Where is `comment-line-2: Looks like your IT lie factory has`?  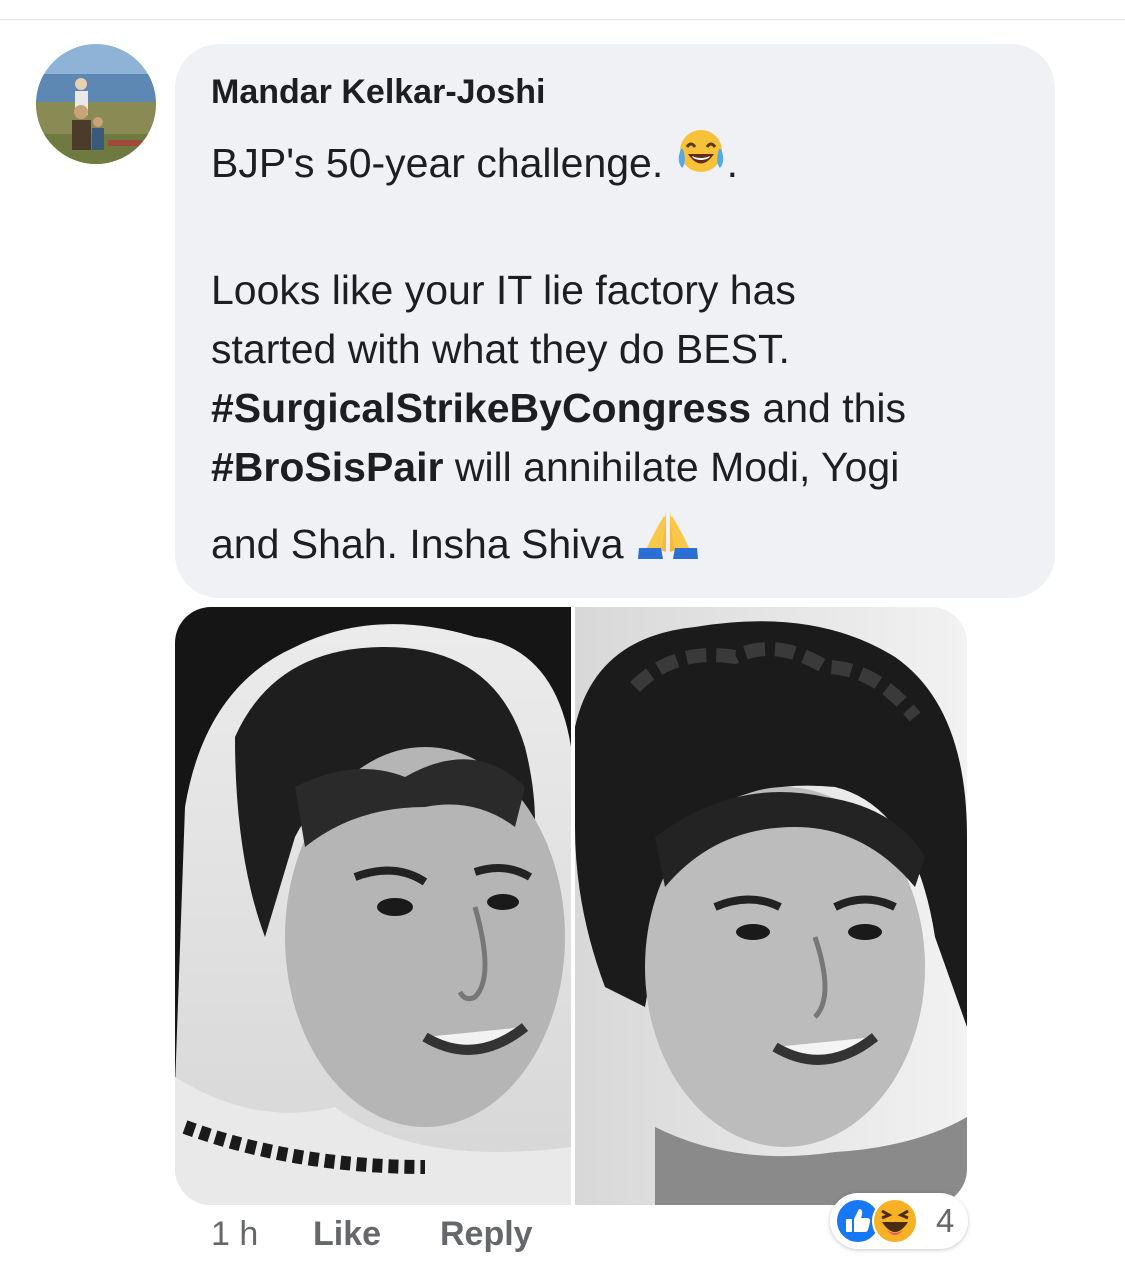
comment-line-2: Looks like your IT lie factory has is located at coordinates (503, 290).